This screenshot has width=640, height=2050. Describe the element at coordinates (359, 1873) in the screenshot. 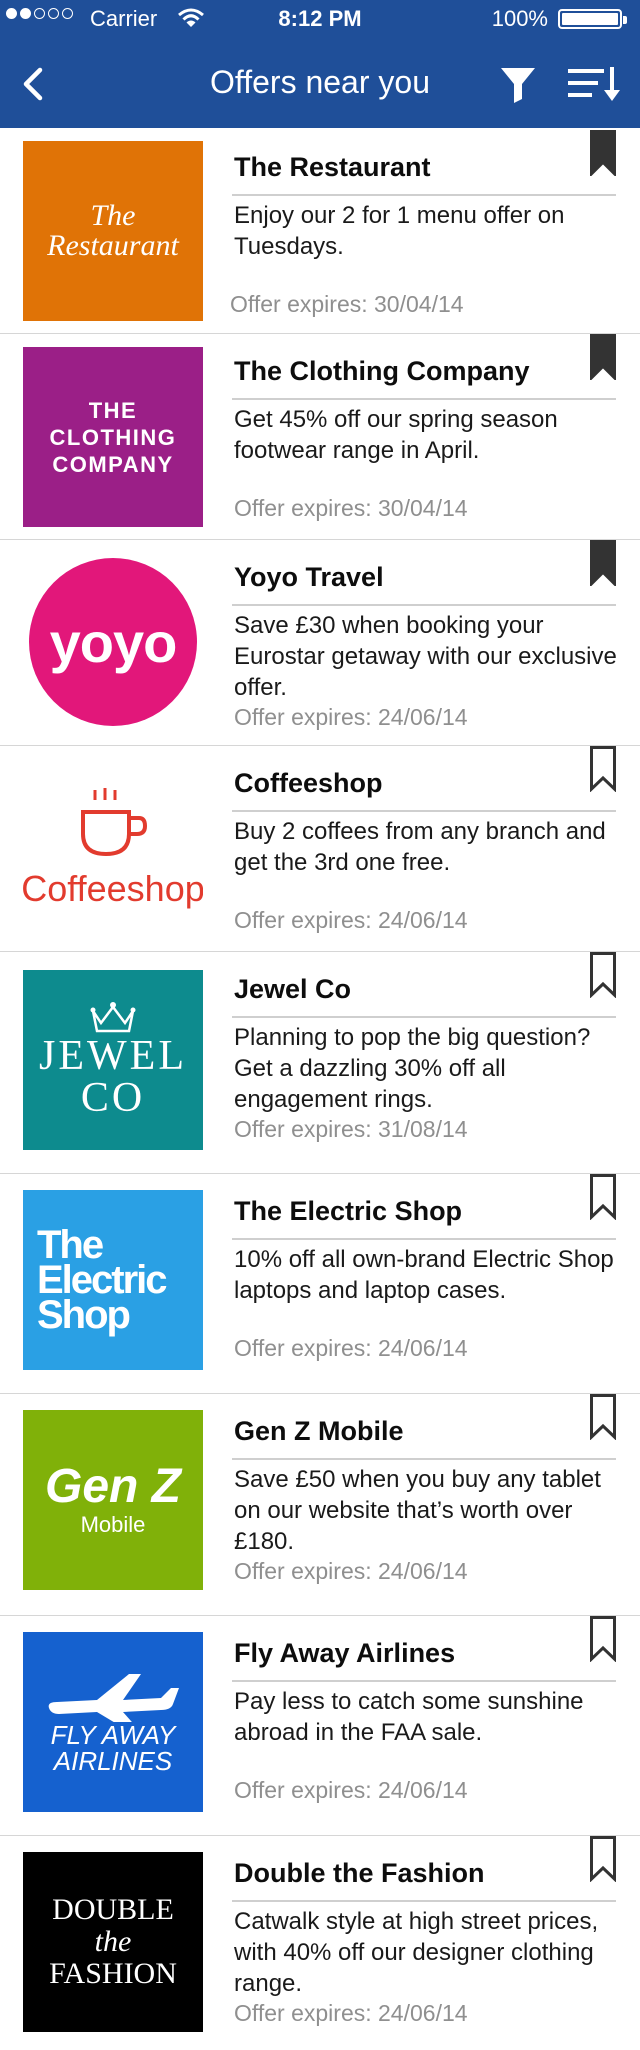

I see `offer-company-name: Double the Fashion` at that location.